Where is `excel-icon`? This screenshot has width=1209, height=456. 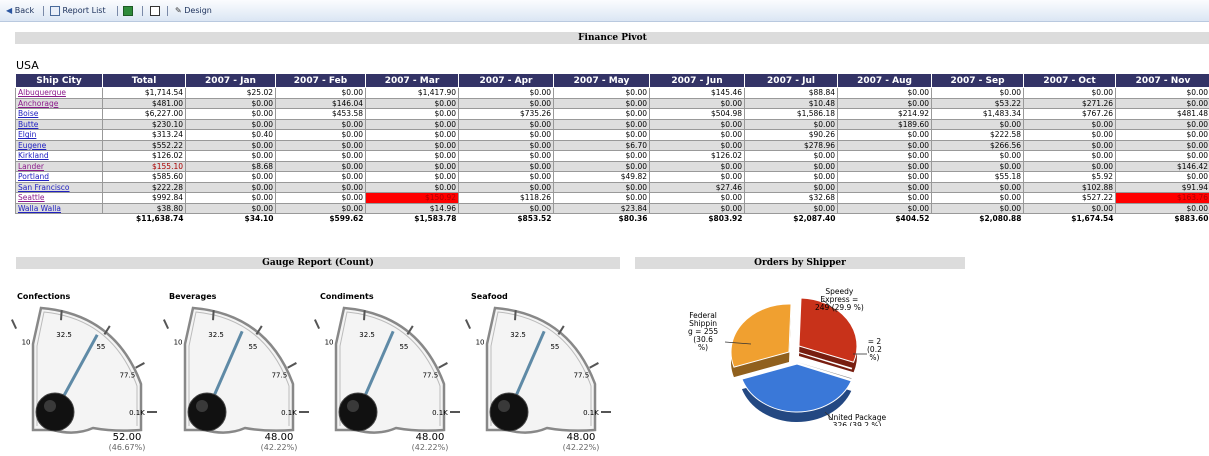 excel-icon is located at coordinates (128, 10).